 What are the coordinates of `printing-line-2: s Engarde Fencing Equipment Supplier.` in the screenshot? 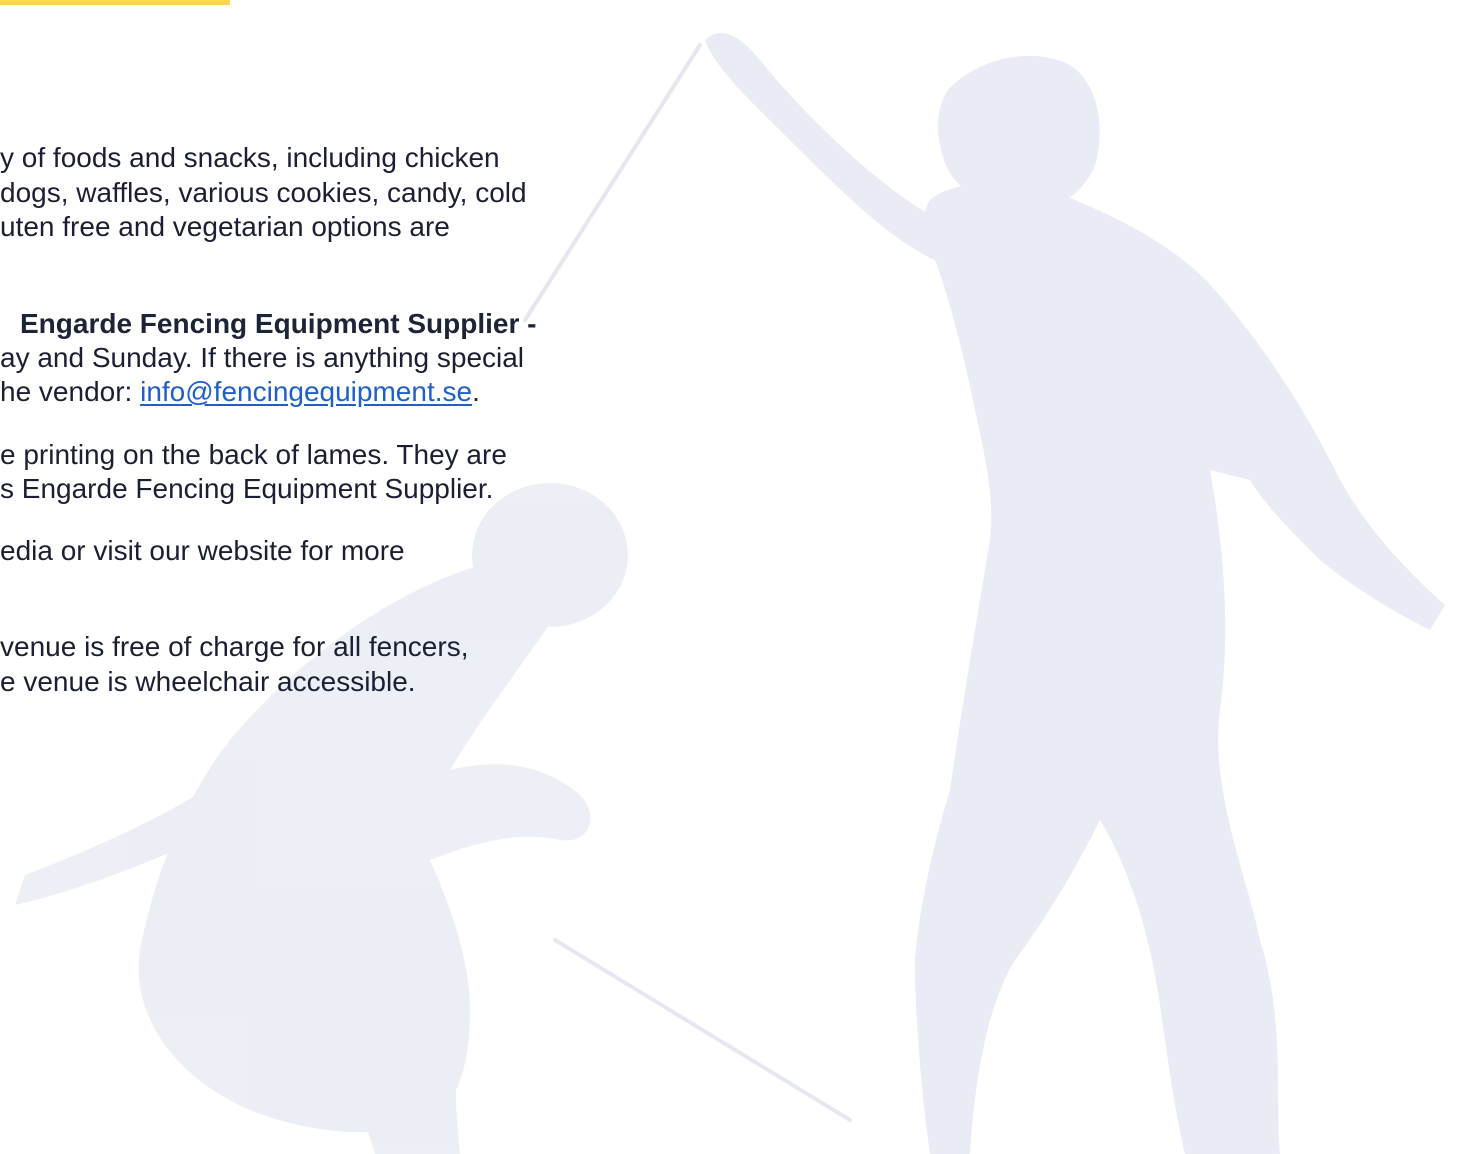 It's located at (247, 488).